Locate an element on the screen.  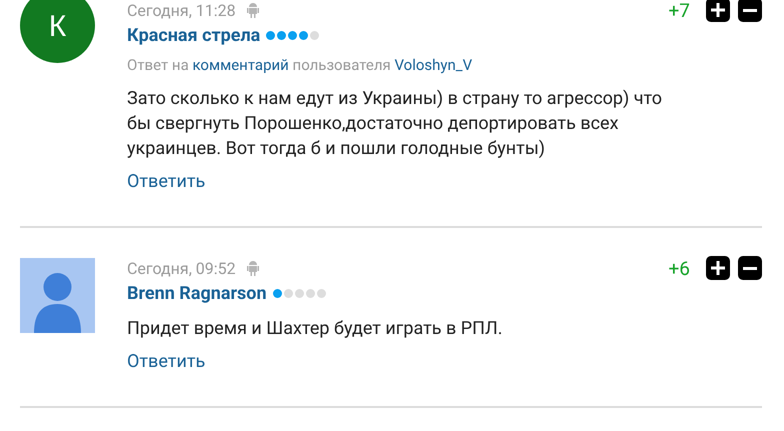
user-link: Voloshyn_V is located at coordinates (433, 65).